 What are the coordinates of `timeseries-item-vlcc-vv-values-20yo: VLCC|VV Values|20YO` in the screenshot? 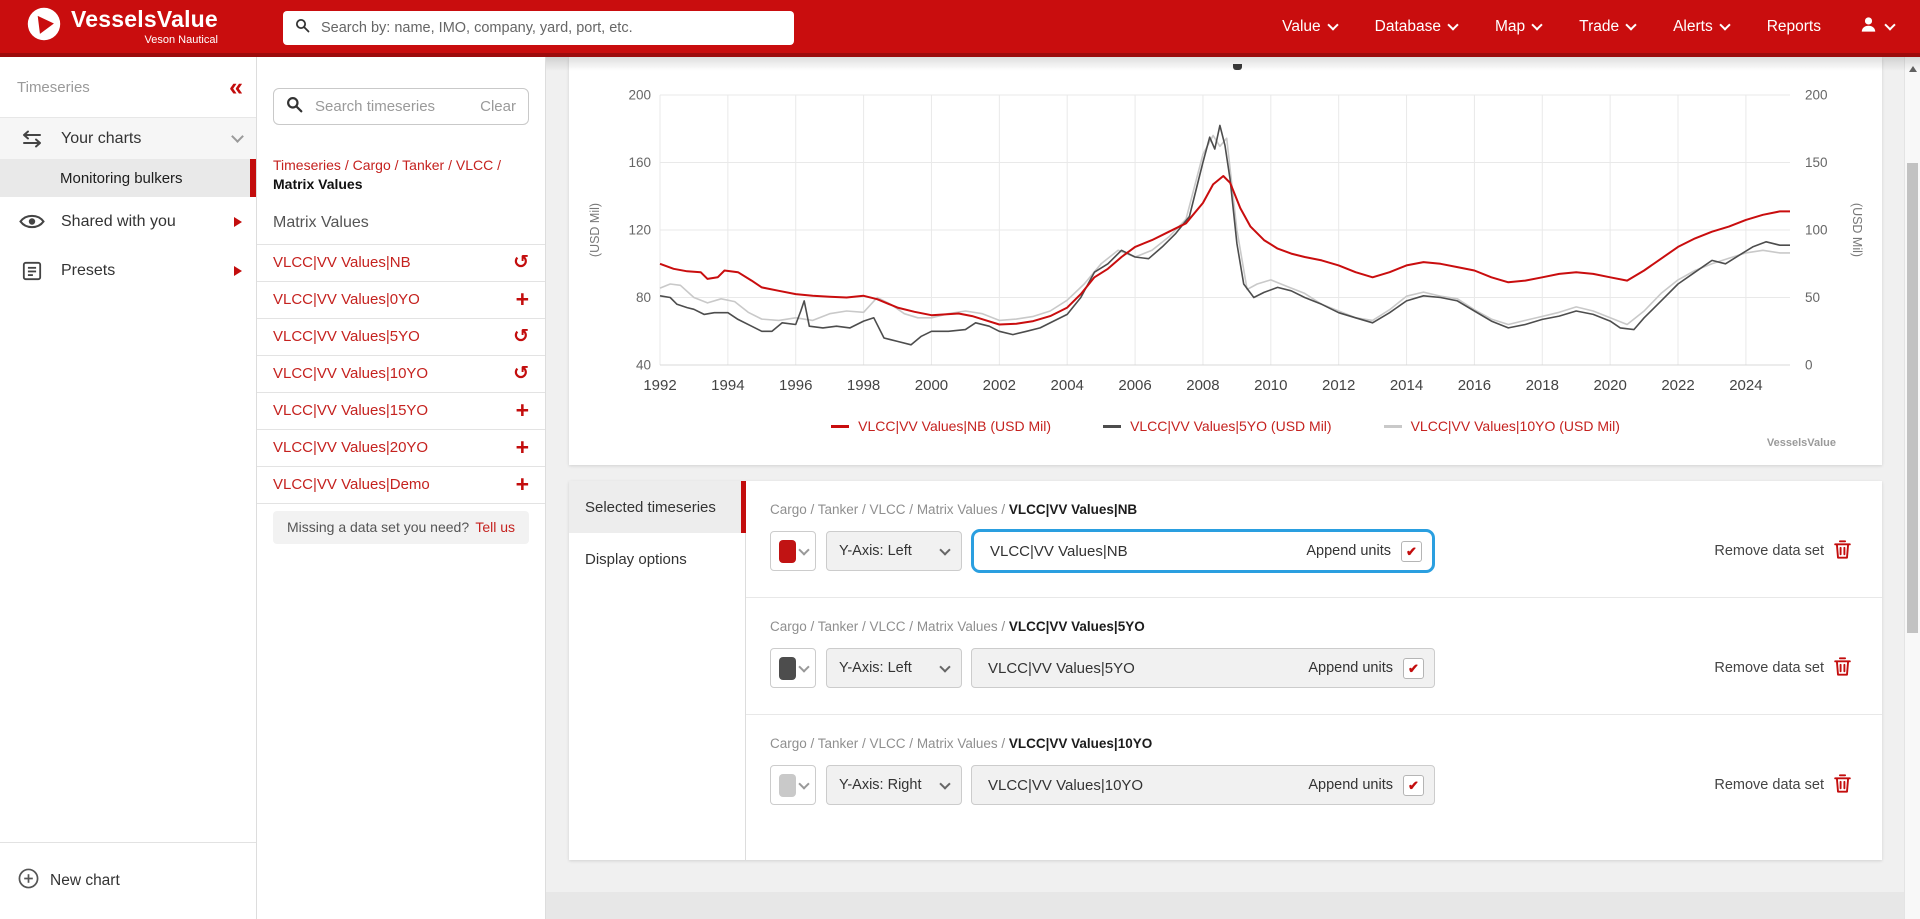 It's located at (401, 448).